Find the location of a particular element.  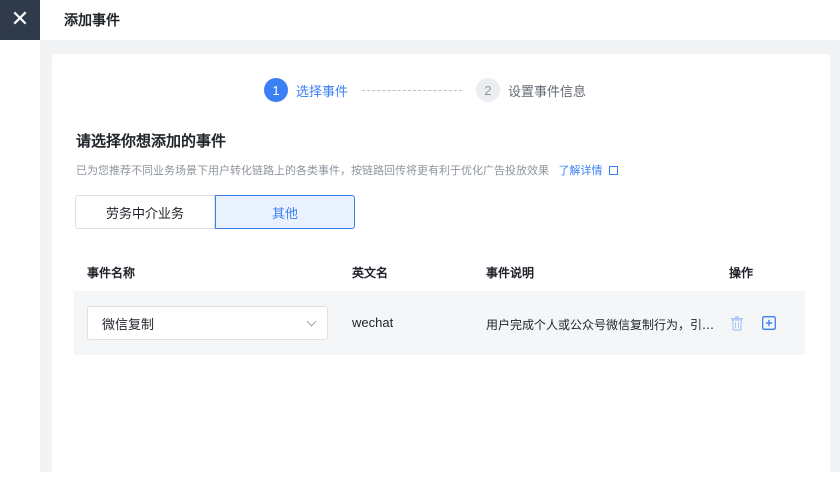

step-1-number: 1 is located at coordinates (276, 90).